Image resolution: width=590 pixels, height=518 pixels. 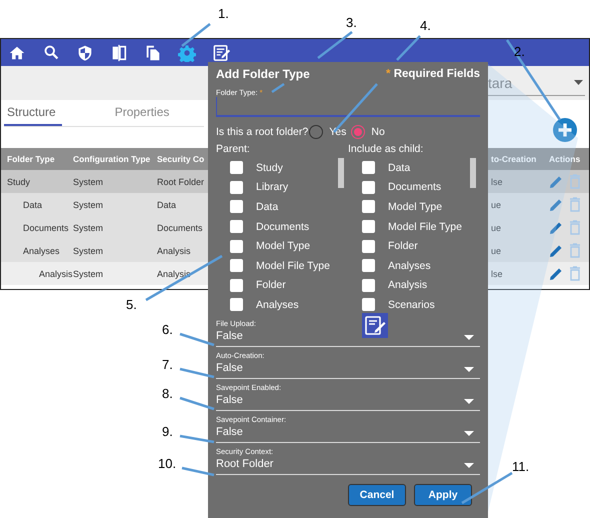 I want to click on callout-number: 4., so click(x=425, y=25).